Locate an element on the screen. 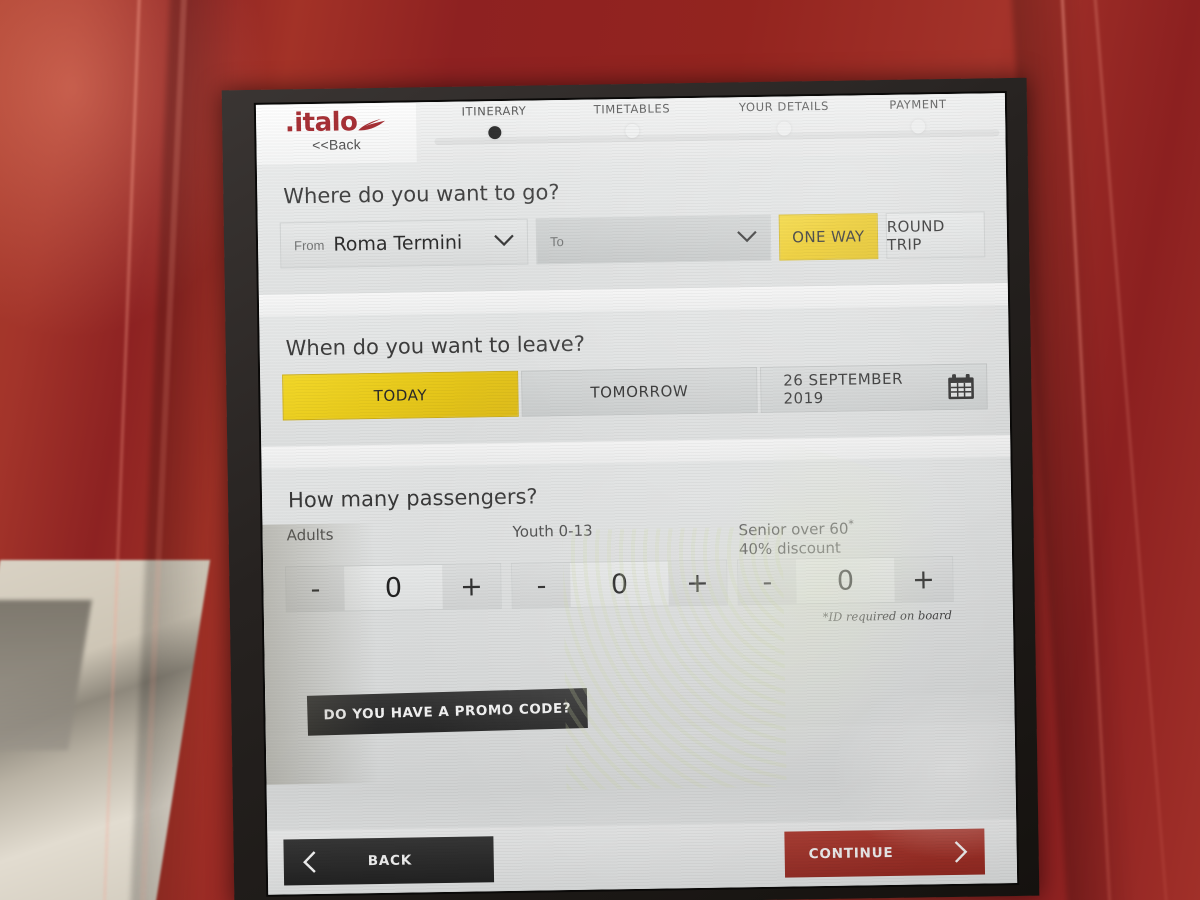 This screenshot has width=1200, height=900. back-button: BACK is located at coordinates (389, 861).